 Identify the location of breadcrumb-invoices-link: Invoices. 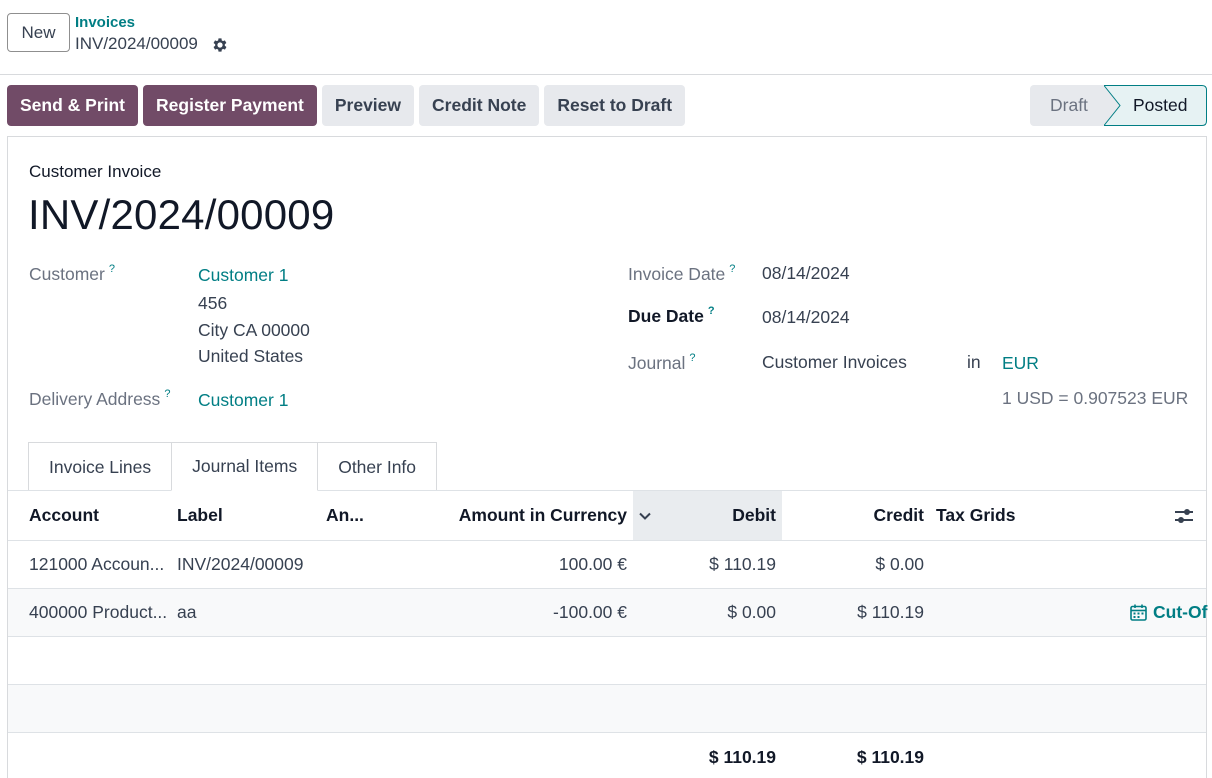
(105, 22).